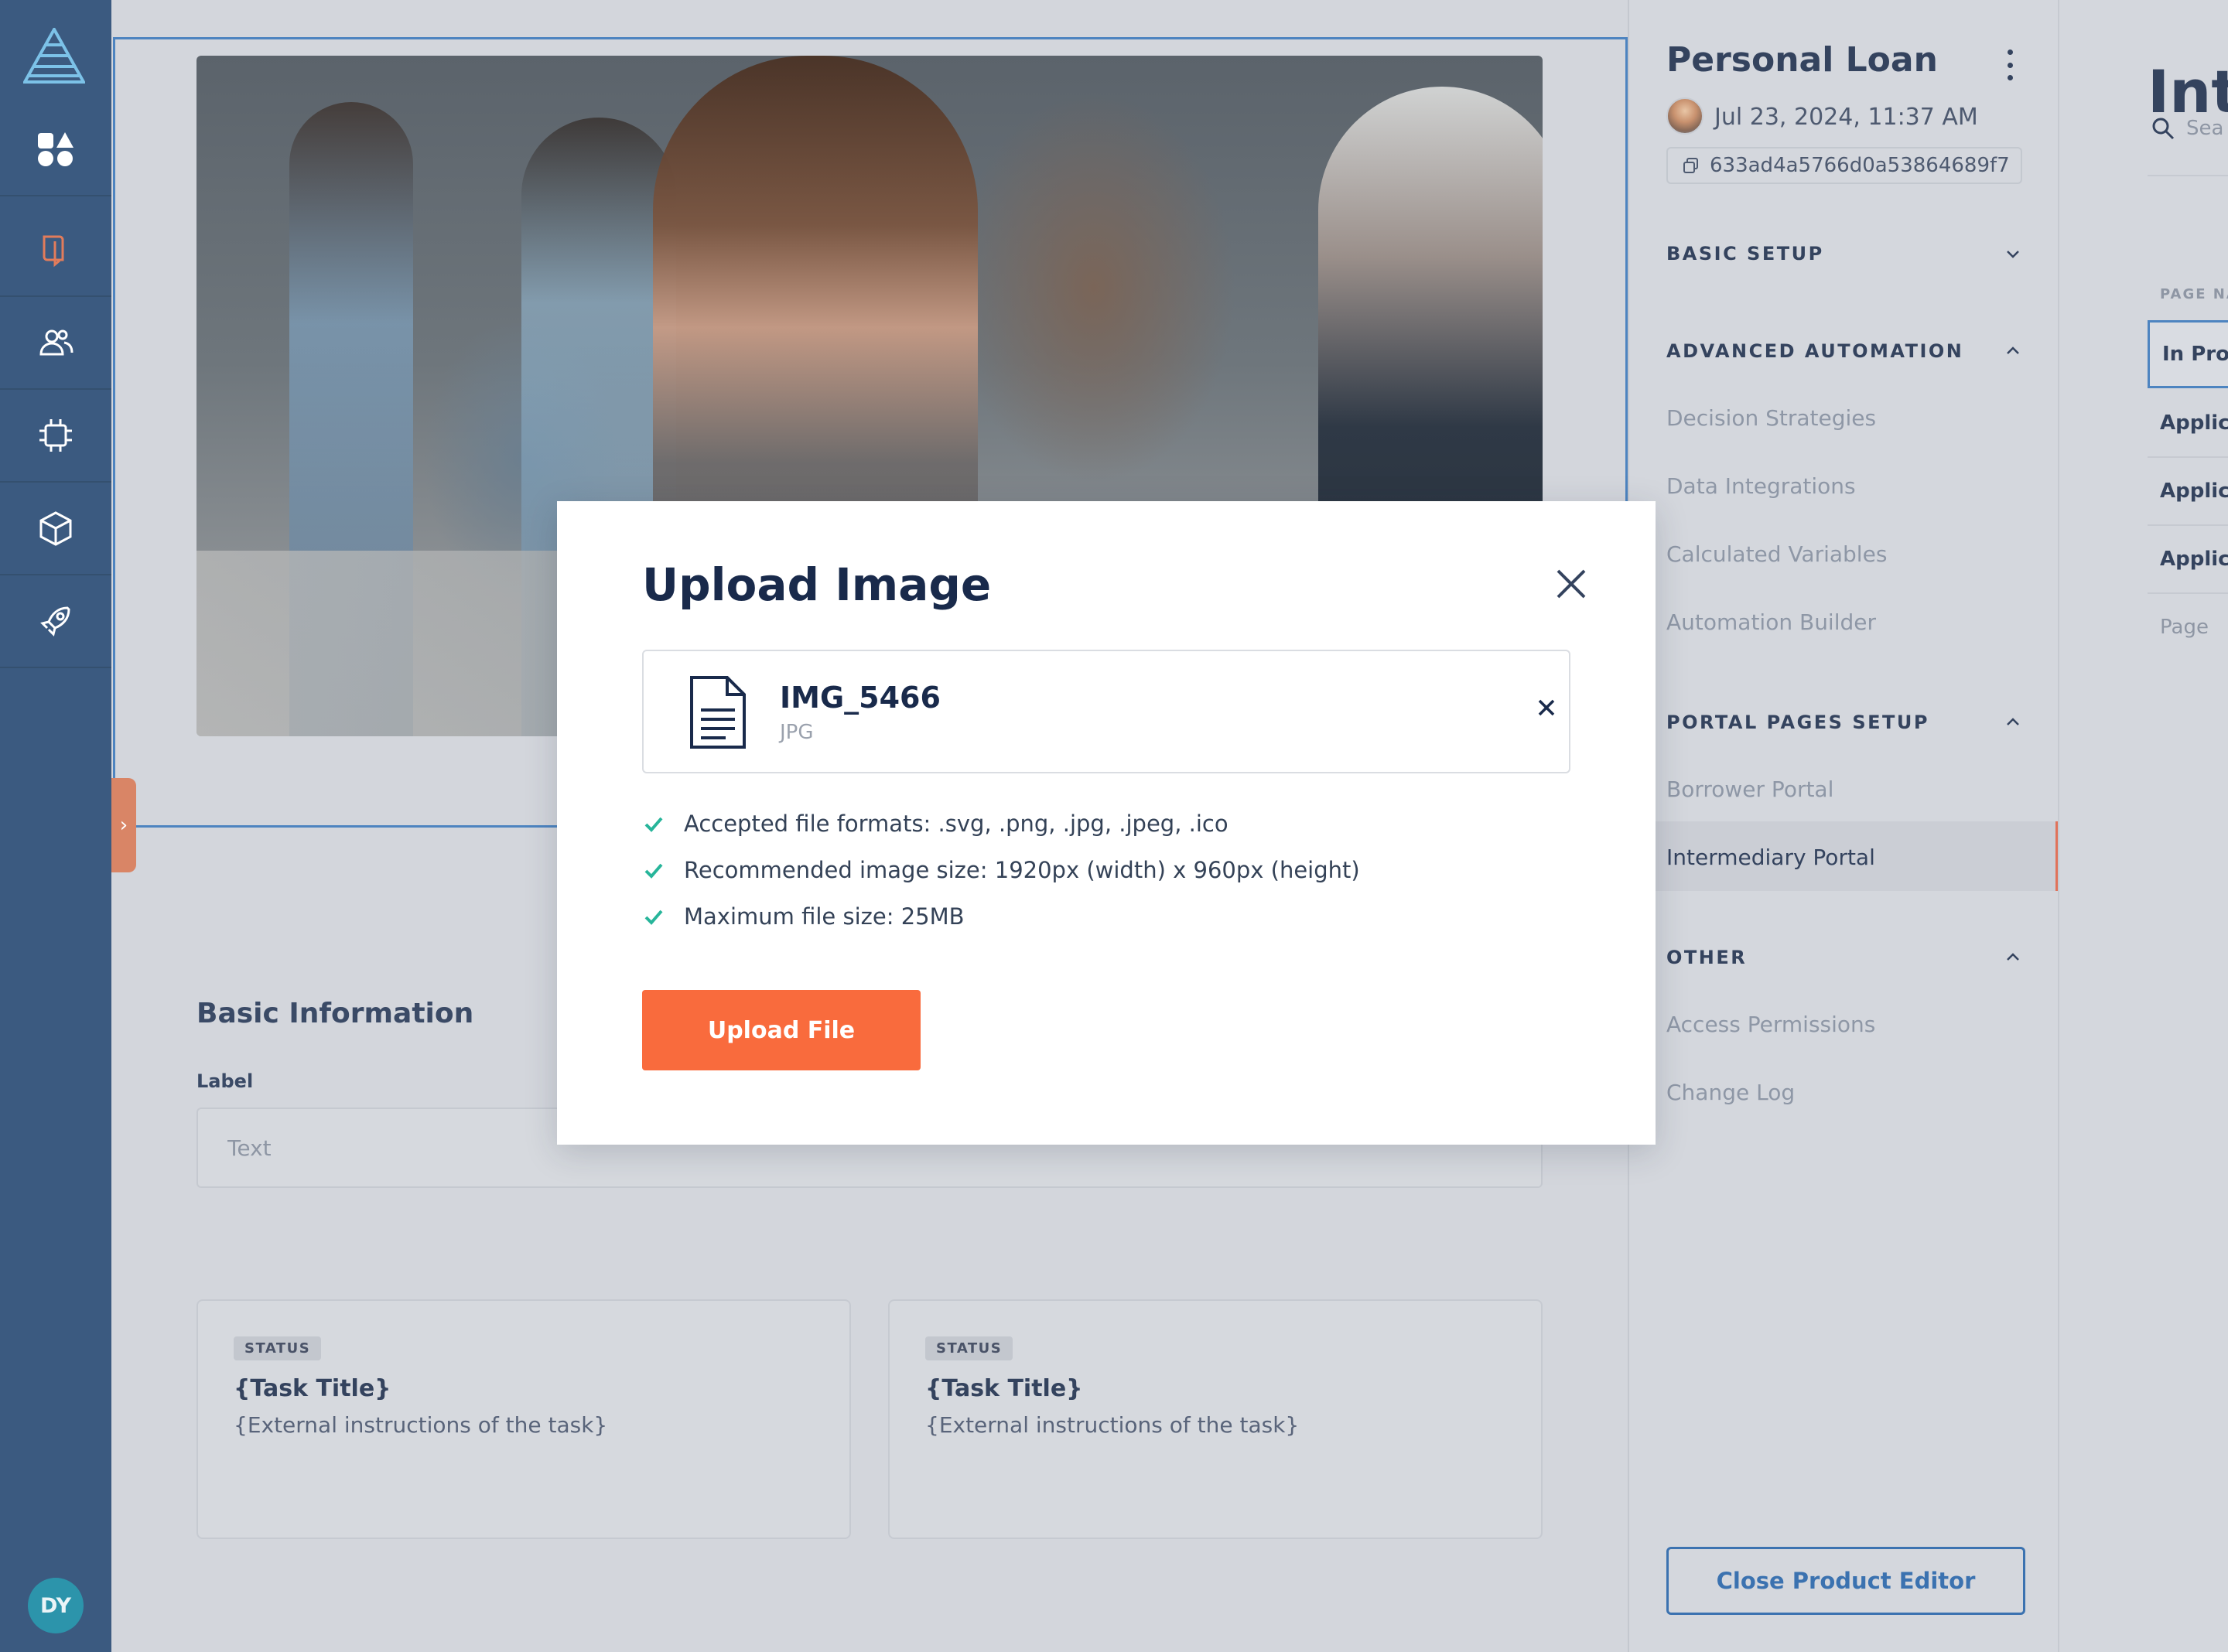 The image size is (2228, 1652). What do you see at coordinates (55, 826) in the screenshot?
I see `left-navigation-rail: DY` at bounding box center [55, 826].